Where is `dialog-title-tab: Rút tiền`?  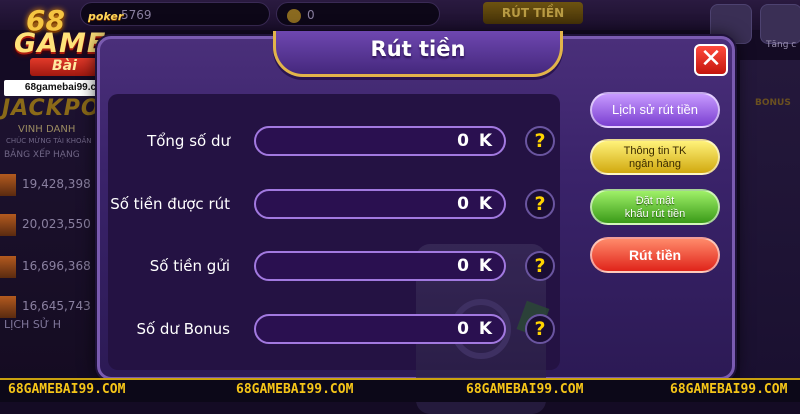 dialog-title-tab: Rút tiền is located at coordinates (418, 54).